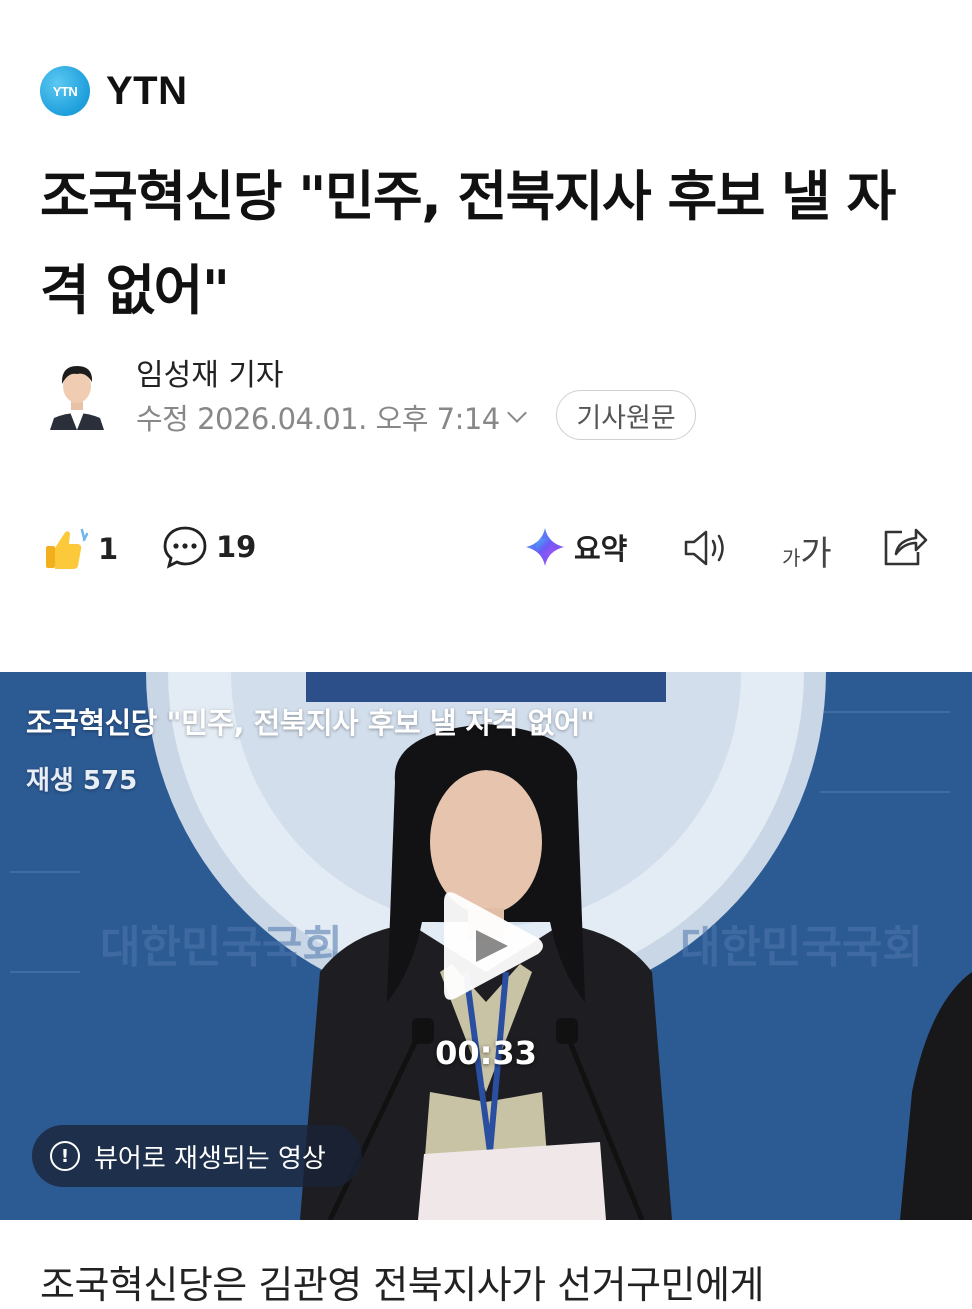 Image resolution: width=972 pixels, height=1309 pixels. Describe the element at coordinates (468, 243) in the screenshot. I see `article-headline: 조국혁신당 "민주, 전북지사 후보 낼 자격 없어"` at that location.